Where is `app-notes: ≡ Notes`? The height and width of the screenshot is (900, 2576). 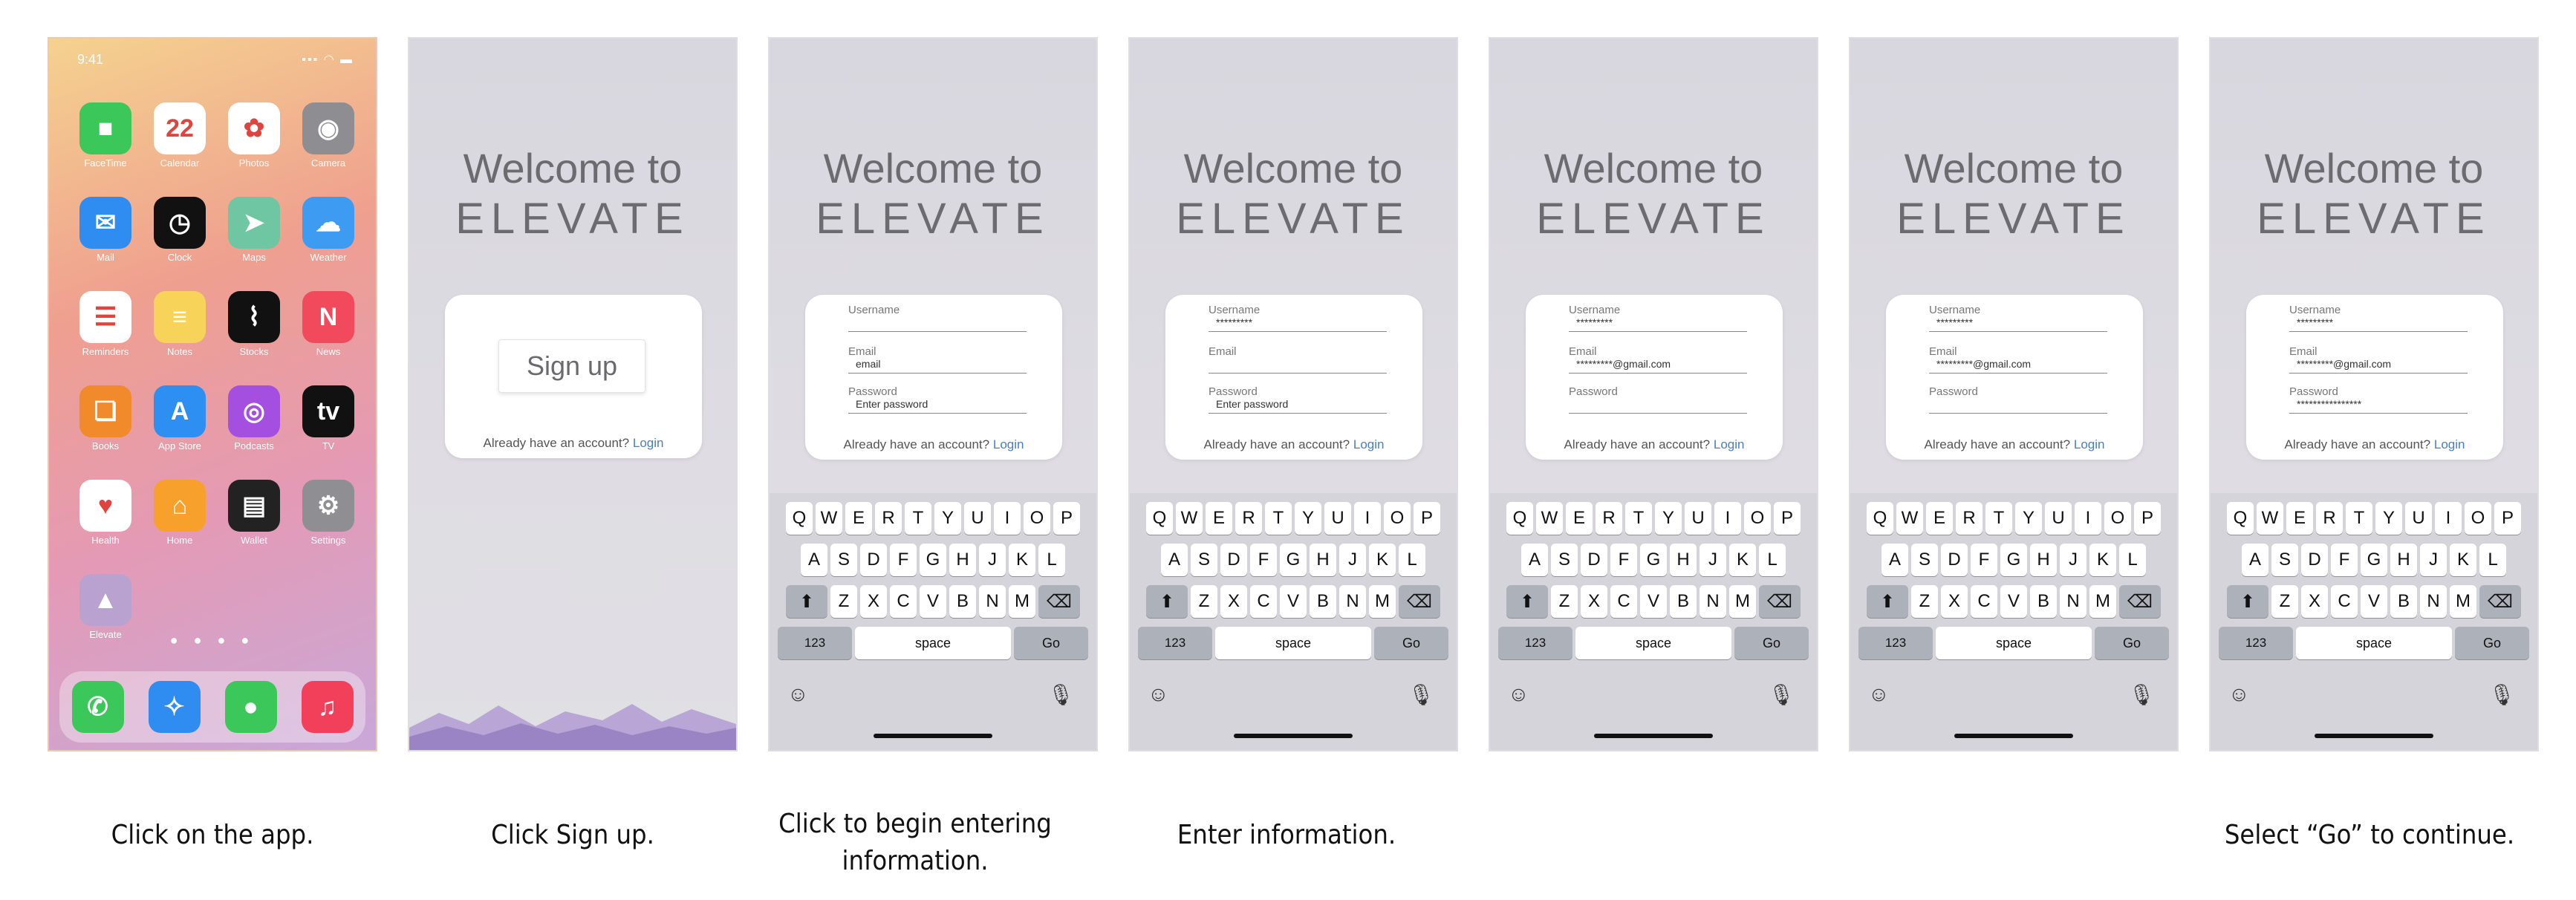
app-notes: ≡ Notes is located at coordinates (180, 324).